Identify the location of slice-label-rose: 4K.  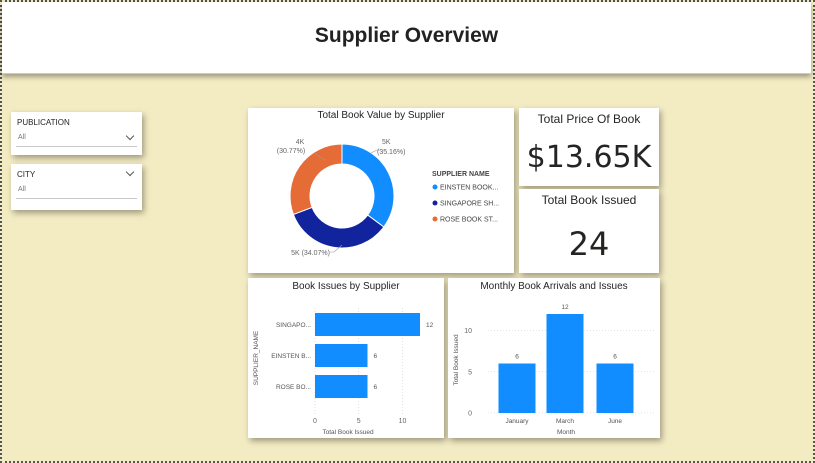
(300, 142).